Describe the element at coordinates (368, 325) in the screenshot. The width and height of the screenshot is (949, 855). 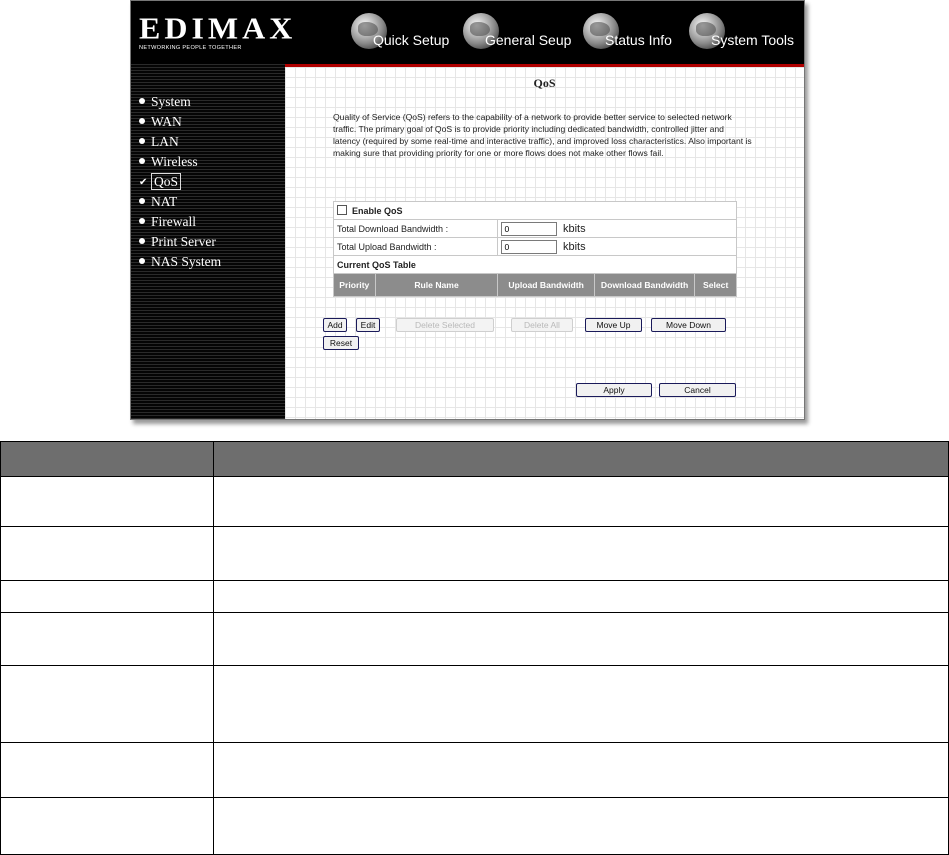
I see `edit-button: Edit` at that location.